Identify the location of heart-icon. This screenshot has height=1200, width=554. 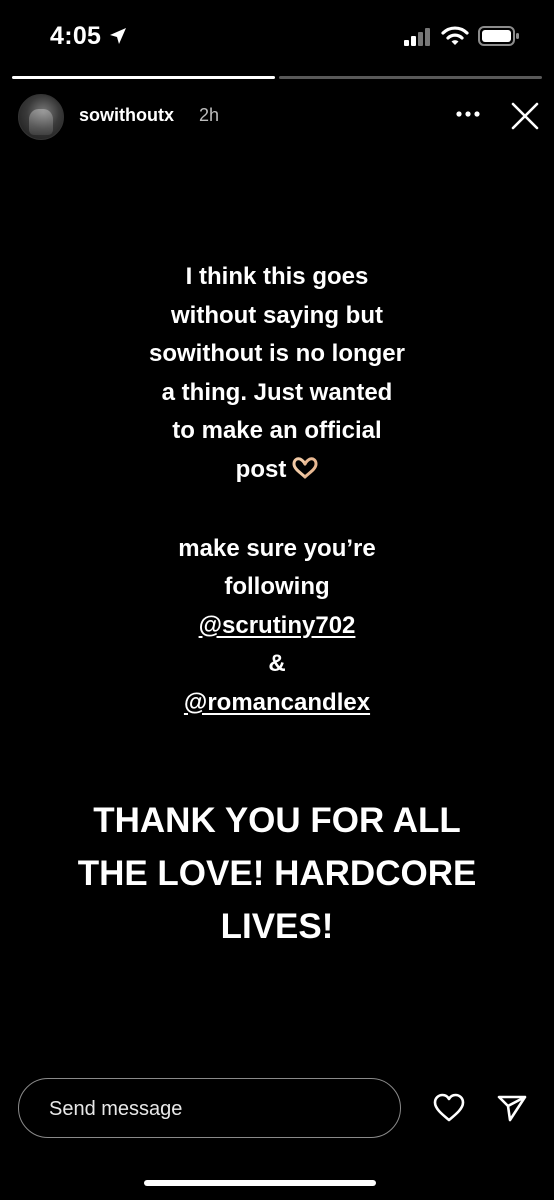
(449, 1110).